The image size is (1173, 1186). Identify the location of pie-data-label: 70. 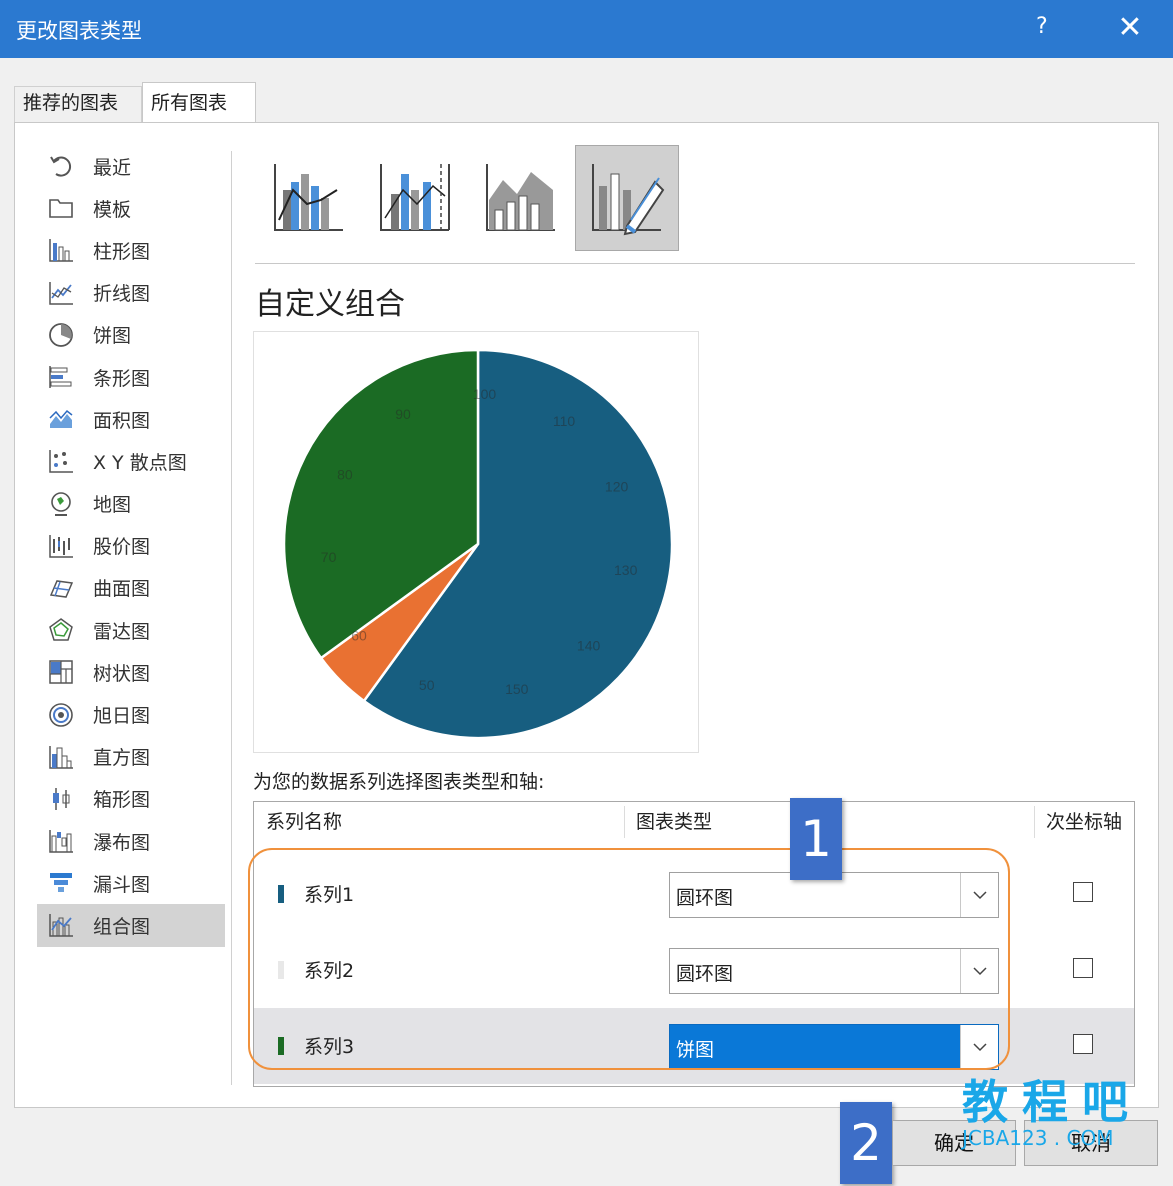
(329, 557).